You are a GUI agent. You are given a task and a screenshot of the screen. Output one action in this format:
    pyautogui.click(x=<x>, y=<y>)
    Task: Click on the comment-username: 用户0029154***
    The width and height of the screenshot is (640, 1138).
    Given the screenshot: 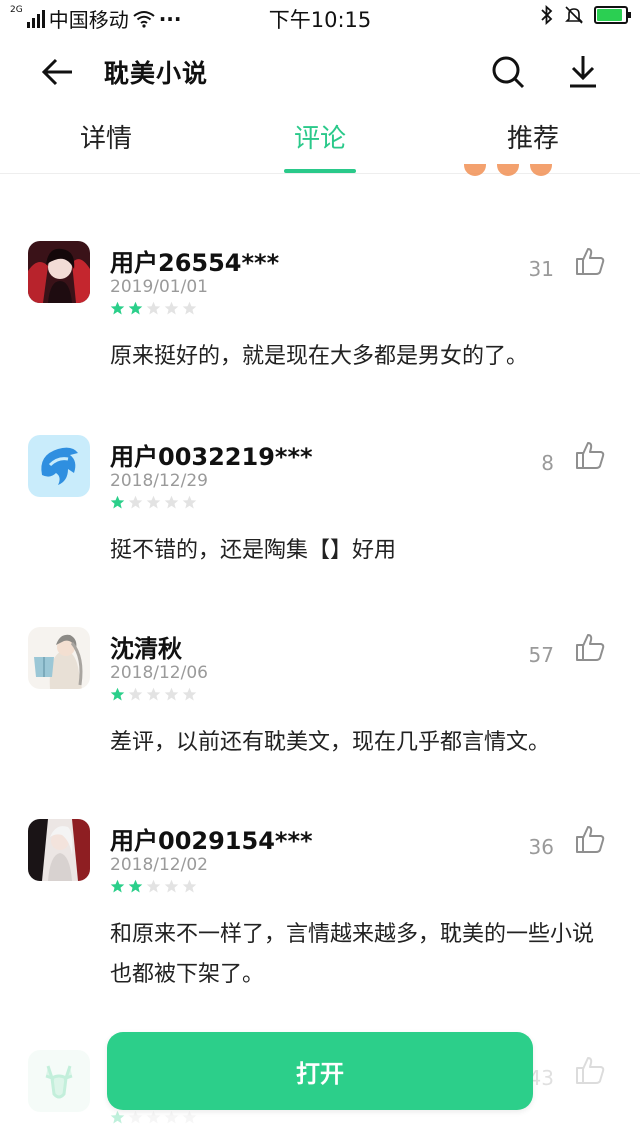 What is the action you would take?
    pyautogui.click(x=211, y=841)
    